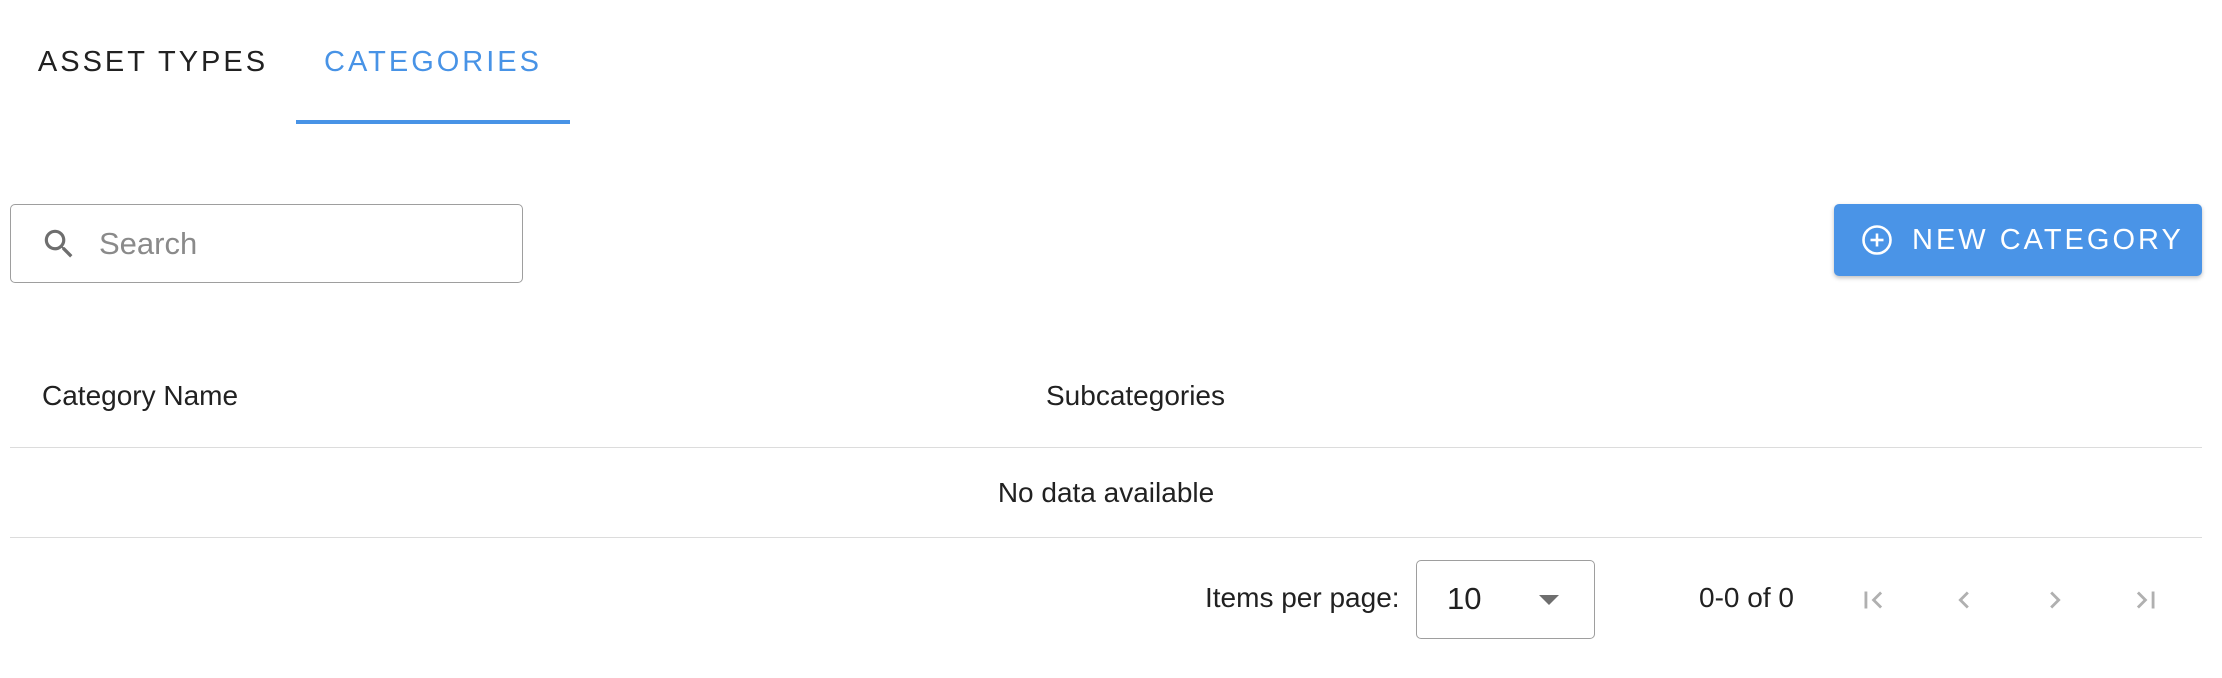 This screenshot has height=678, width=2222. Describe the element at coordinates (1877, 240) in the screenshot. I see `plus-circle-icon` at that location.